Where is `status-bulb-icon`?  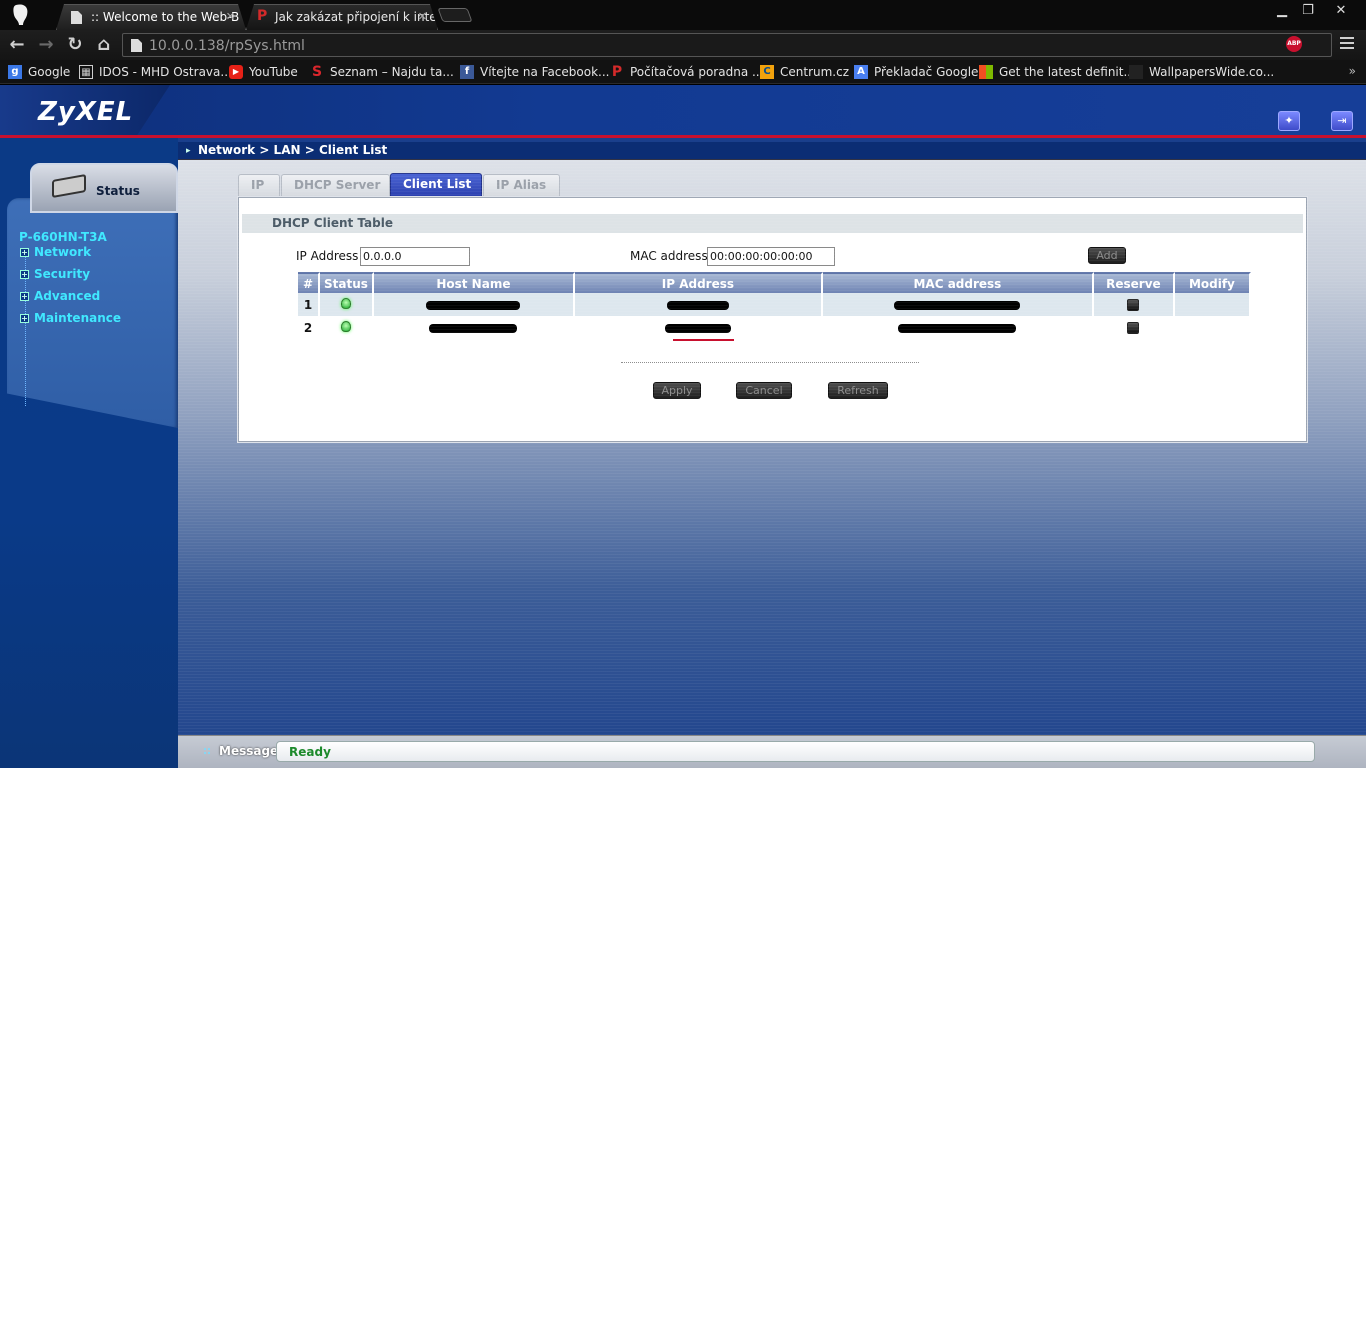 status-bulb-icon is located at coordinates (345, 303).